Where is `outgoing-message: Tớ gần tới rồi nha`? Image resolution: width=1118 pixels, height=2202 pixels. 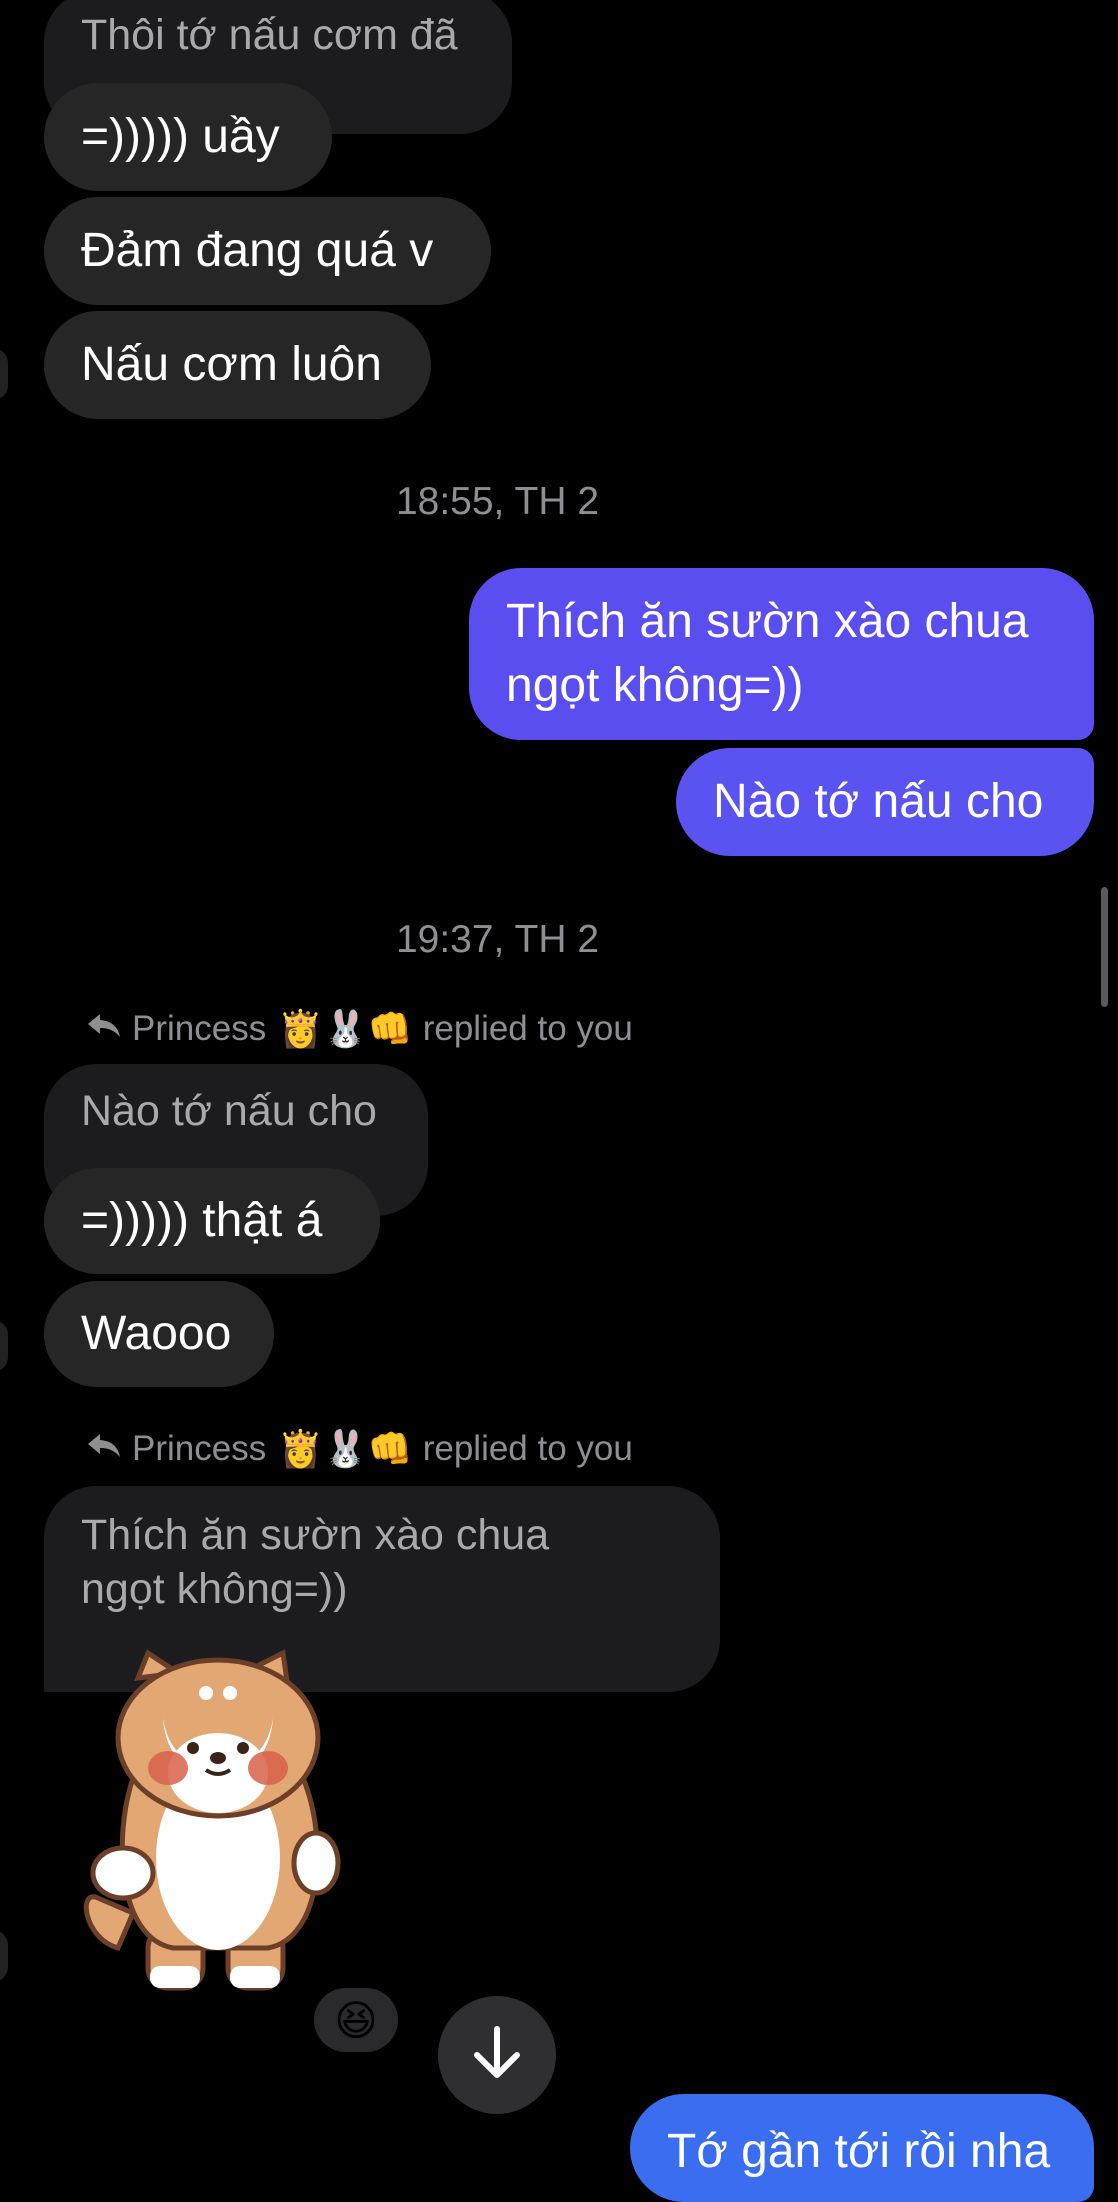 outgoing-message: Tớ gần tới rồi nha is located at coordinates (862, 2148).